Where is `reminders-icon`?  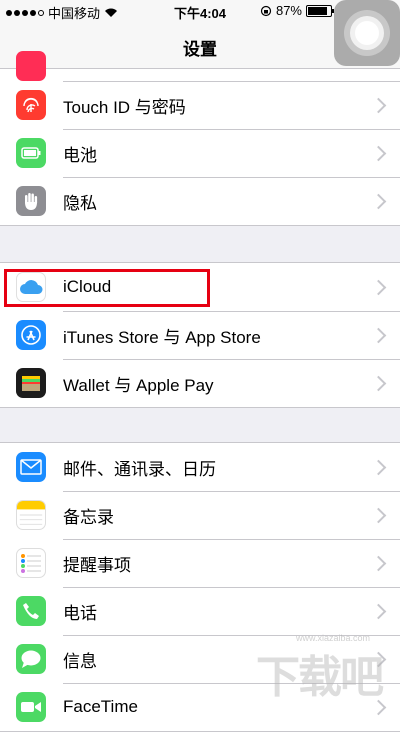 reminders-icon is located at coordinates (31, 563).